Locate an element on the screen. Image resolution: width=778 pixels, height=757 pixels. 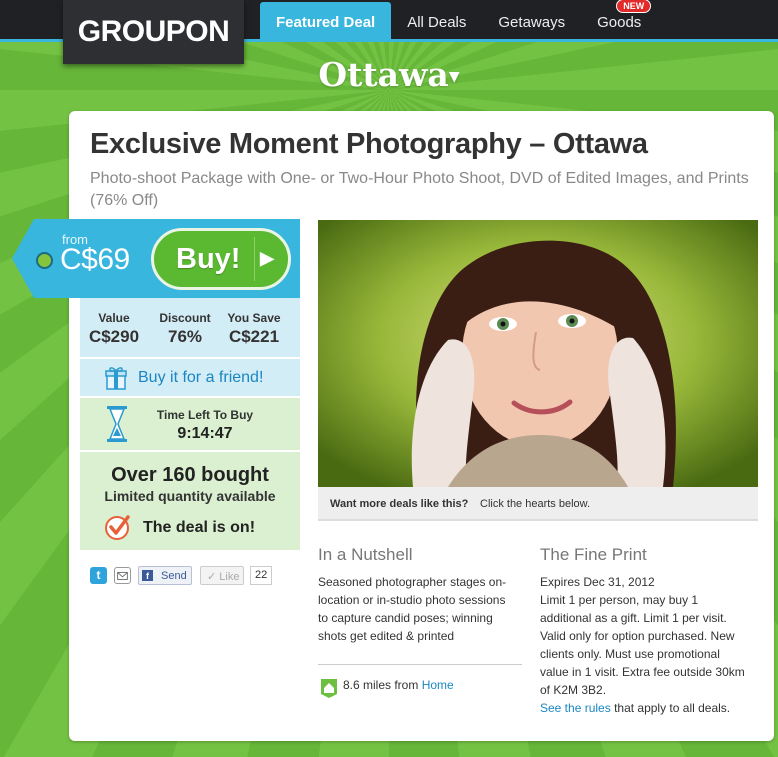
facebook-like-button: ✓ Like is located at coordinates (222, 575).